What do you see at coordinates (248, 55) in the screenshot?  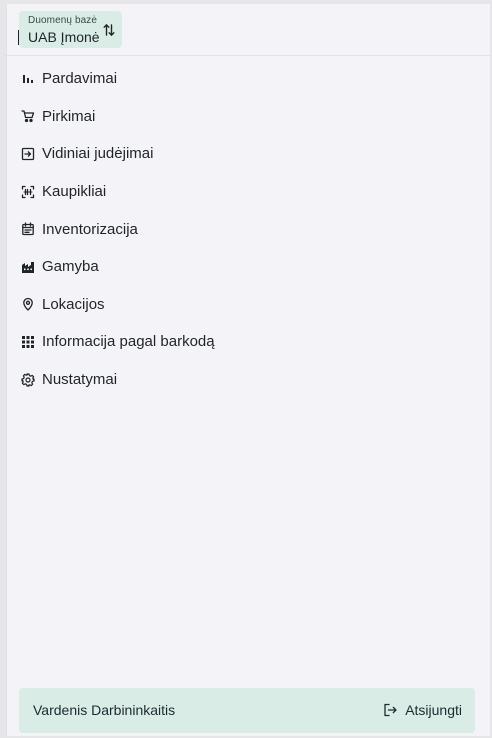 I see `header-divider` at bounding box center [248, 55].